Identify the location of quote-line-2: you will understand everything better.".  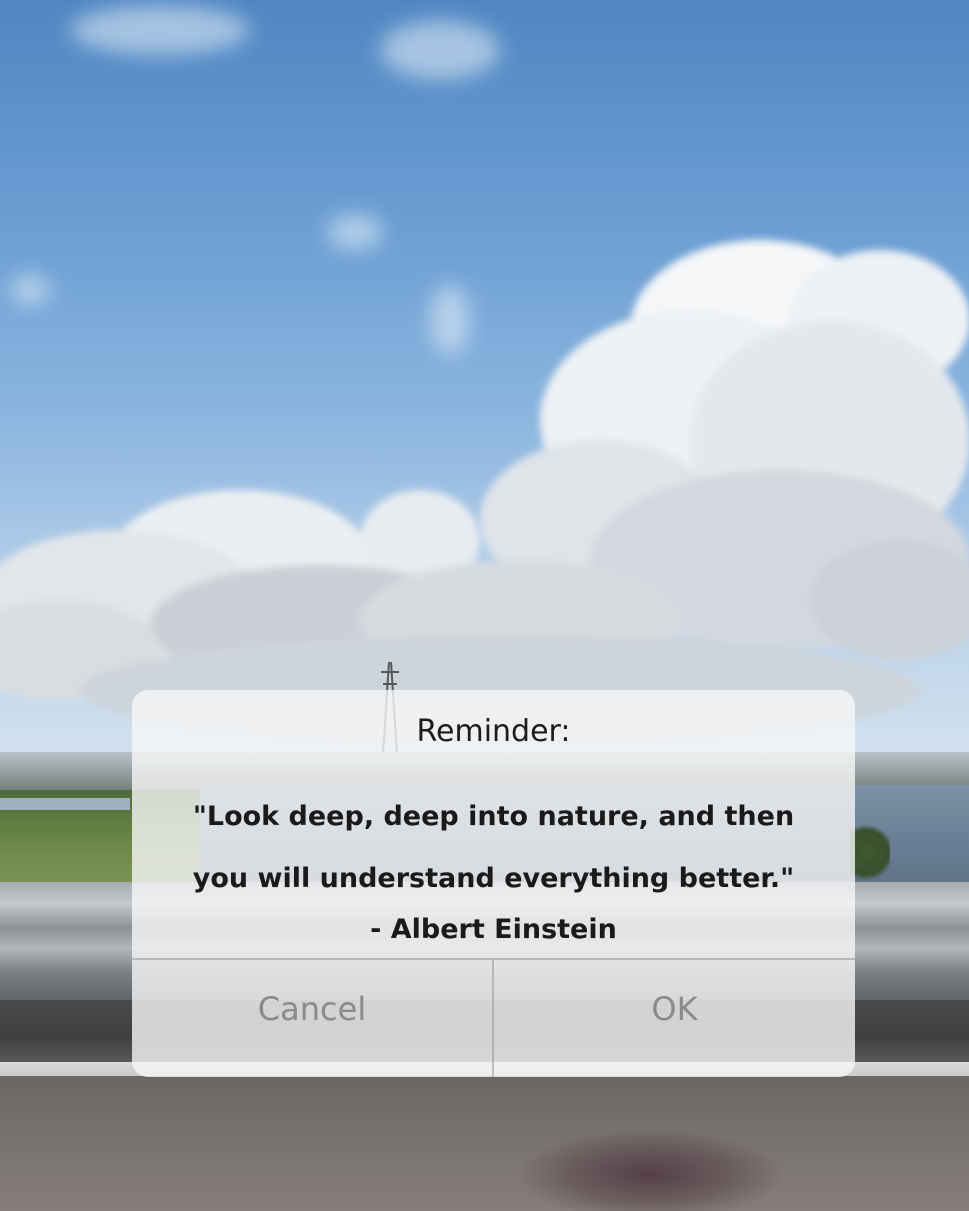
(493, 878).